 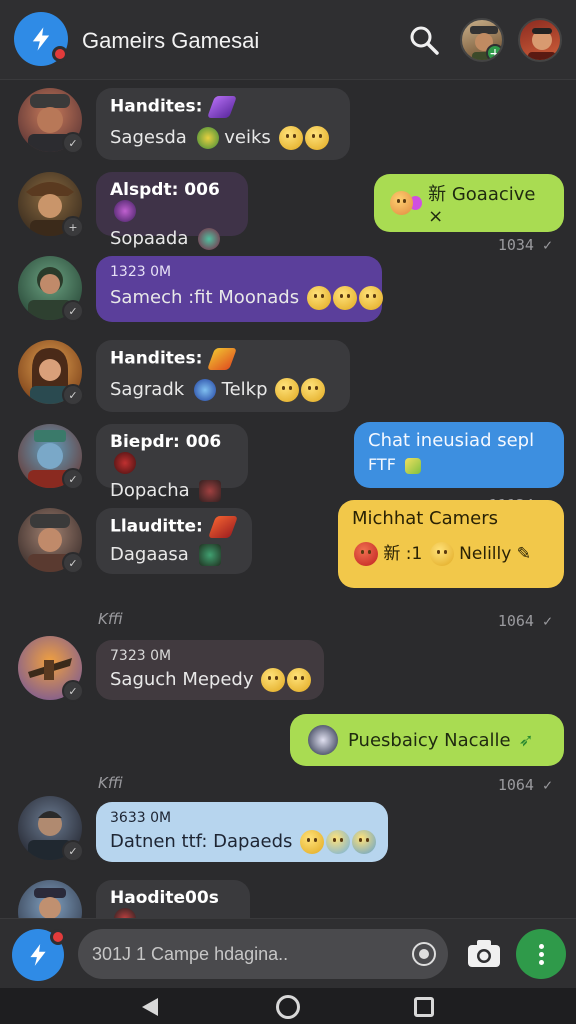 I want to click on more-vertical-icon, so click(x=541, y=946).